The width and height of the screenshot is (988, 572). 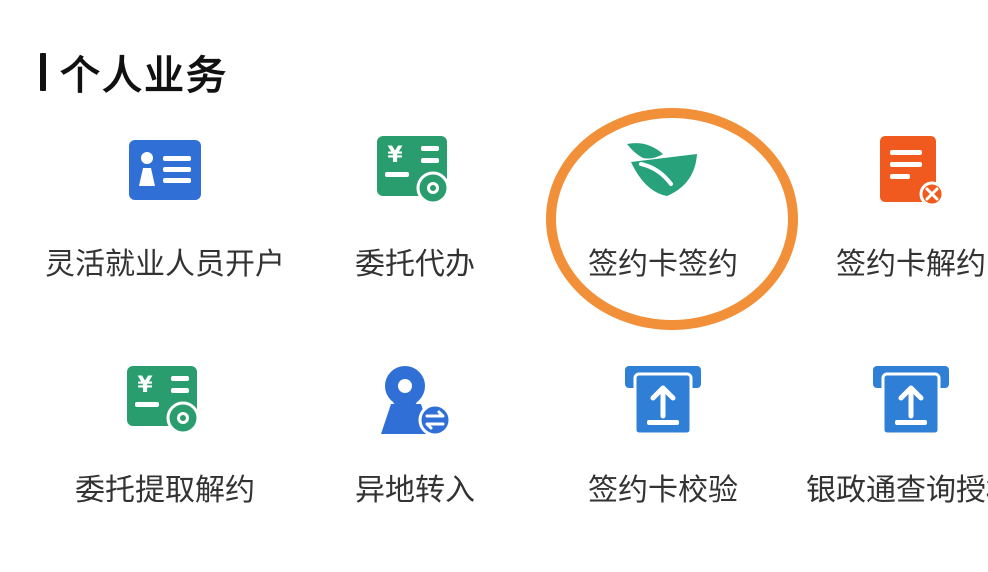 What do you see at coordinates (165, 454) in the screenshot?
I see `service-entrust-withdraw-cancel: ¥ 委托提取解约` at bounding box center [165, 454].